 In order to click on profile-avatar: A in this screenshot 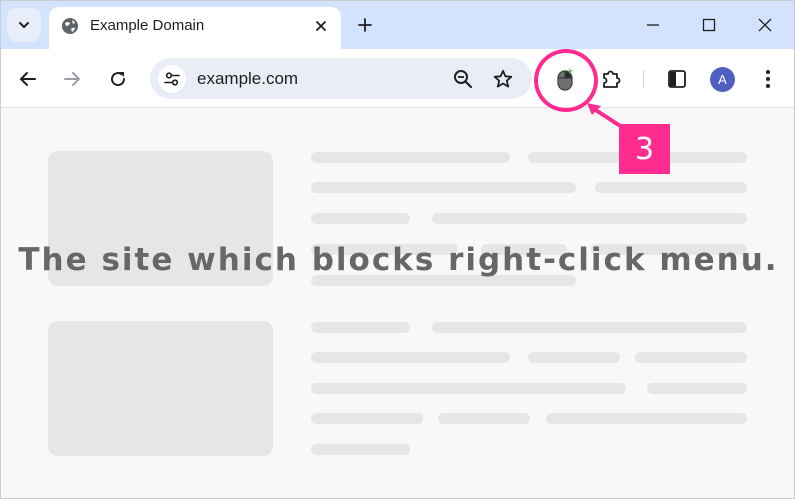, I will do `click(722, 79)`.